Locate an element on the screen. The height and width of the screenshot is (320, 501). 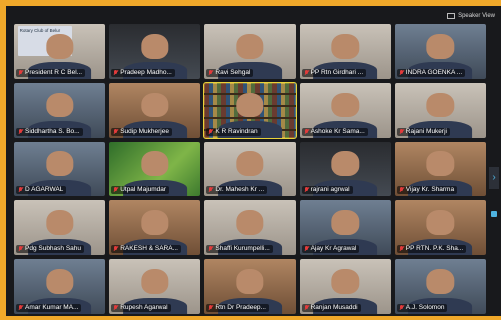
next-page-arrow-icon: › is located at coordinates (494, 178).